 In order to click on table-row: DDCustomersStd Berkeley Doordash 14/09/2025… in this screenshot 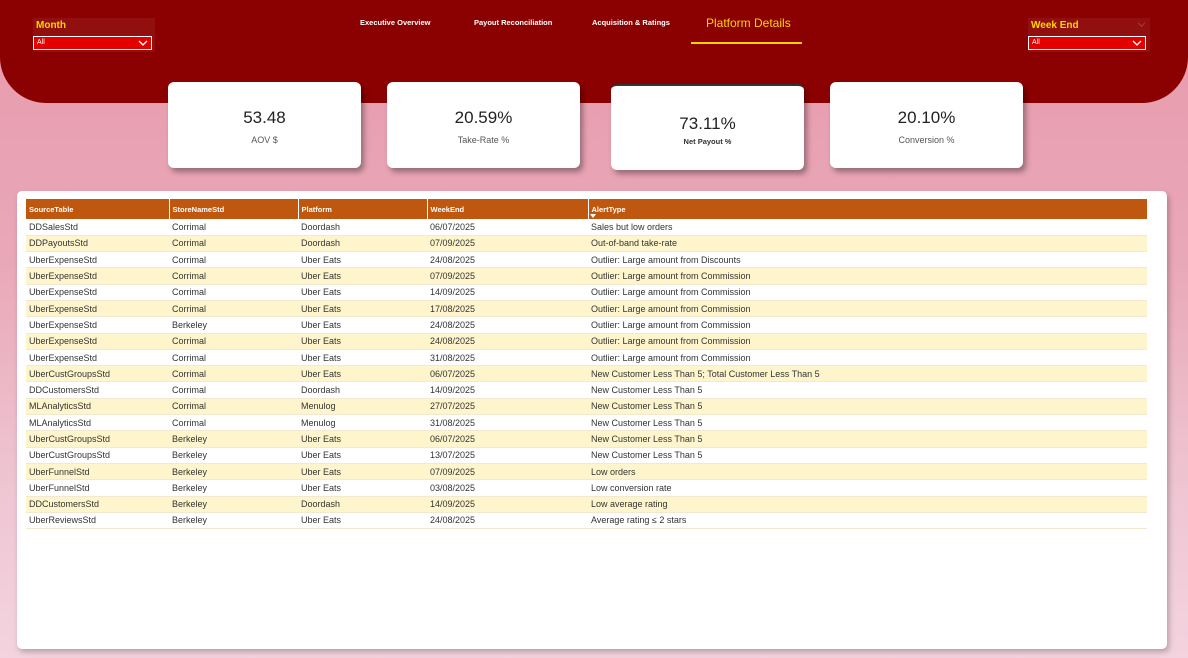, I will do `click(586, 504)`.